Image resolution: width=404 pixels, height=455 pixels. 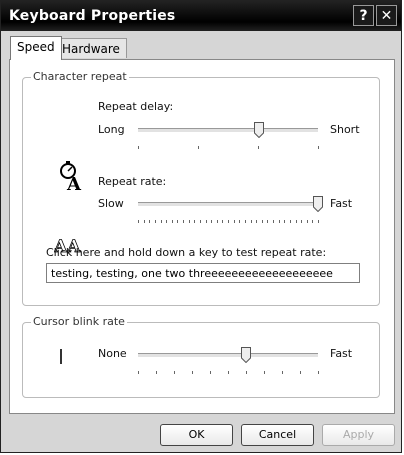 What do you see at coordinates (111, 203) in the screenshot?
I see `repeat-rate-left-label: Slow` at bounding box center [111, 203].